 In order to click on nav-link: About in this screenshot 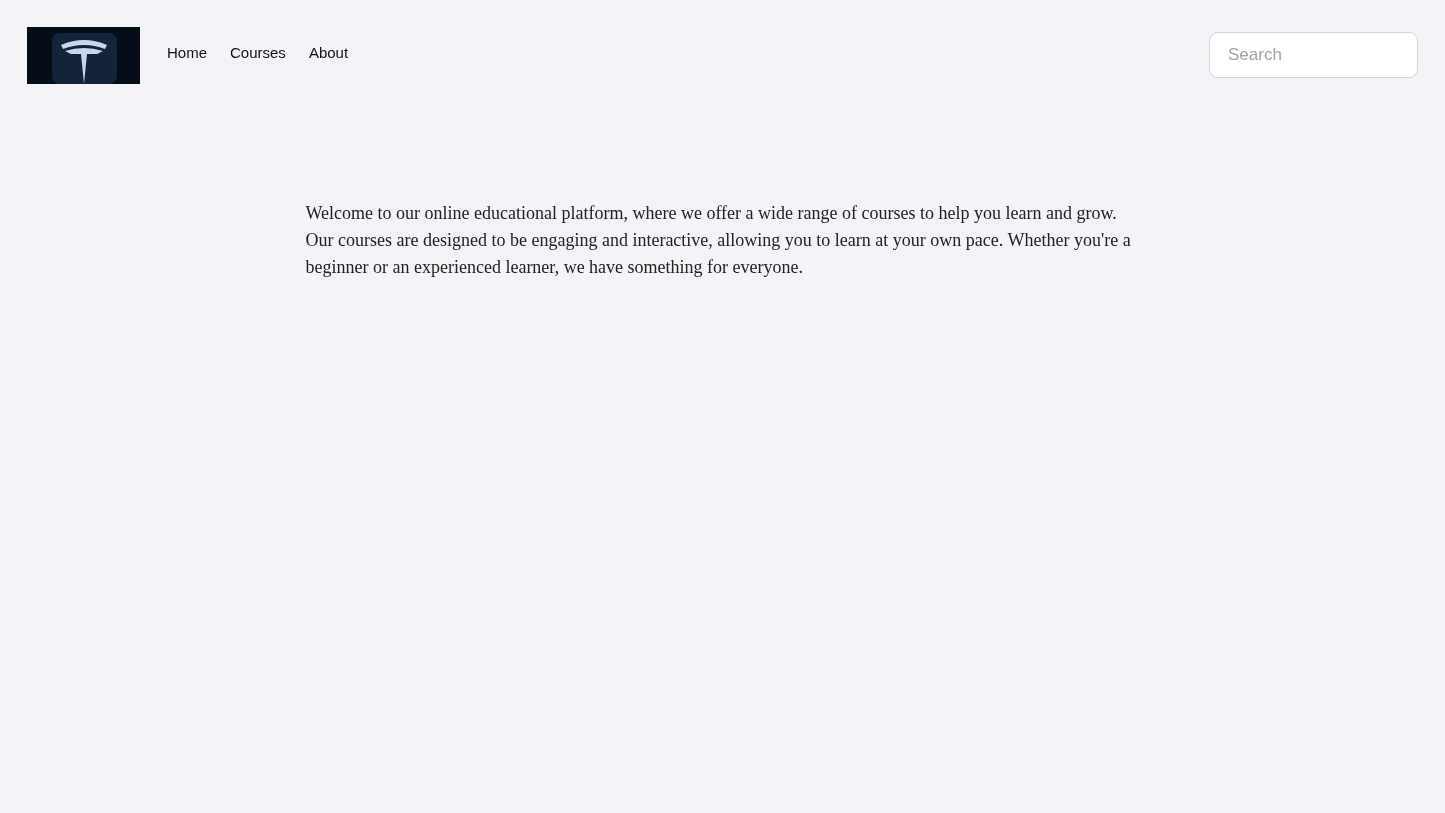, I will do `click(328, 53)`.